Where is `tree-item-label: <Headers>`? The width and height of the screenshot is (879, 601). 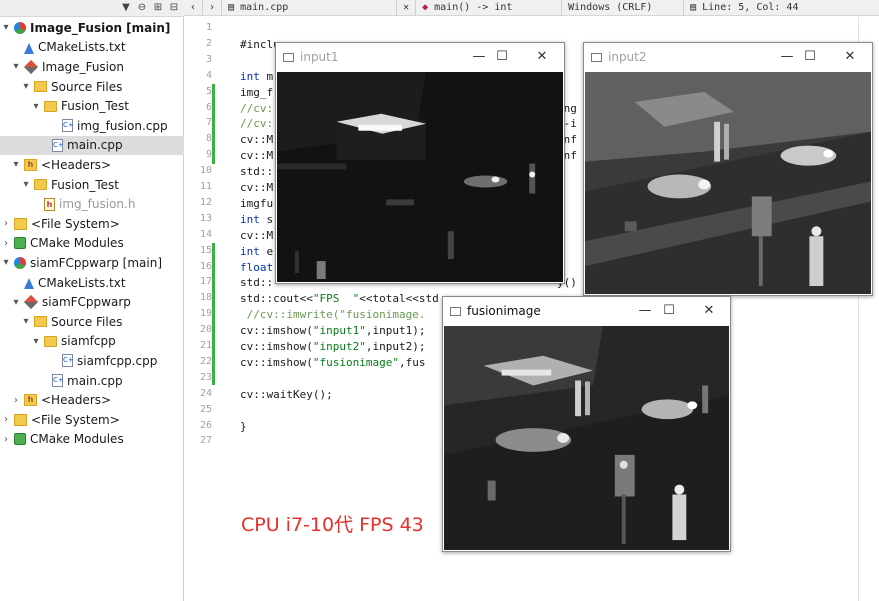
tree-item-label: <Headers> is located at coordinates (76, 400).